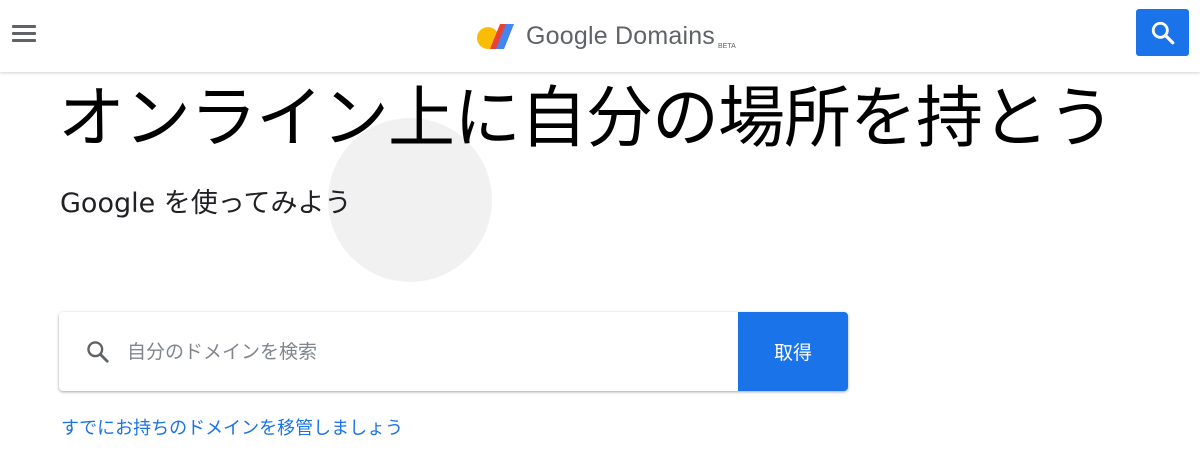 The image size is (1200, 475). What do you see at coordinates (206, 203) in the screenshot?
I see `page-subtitle: Google を使ってみよう` at bounding box center [206, 203].